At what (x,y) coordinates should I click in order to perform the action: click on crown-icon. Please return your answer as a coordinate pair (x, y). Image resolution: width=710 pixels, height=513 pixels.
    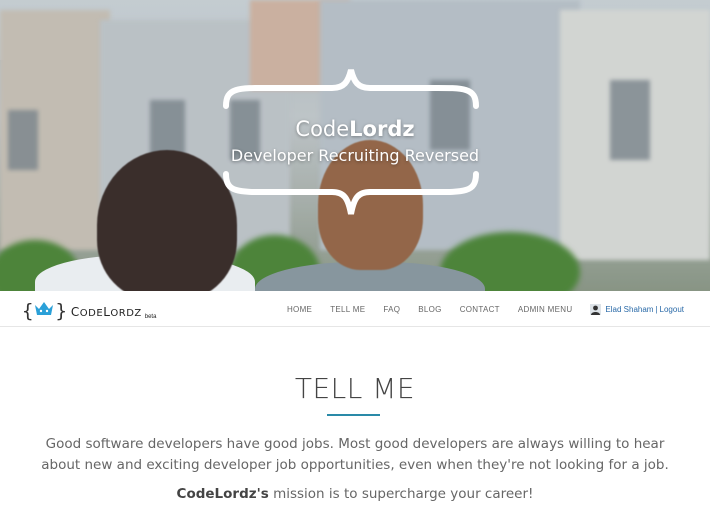
    Looking at the image, I should click on (44, 308).